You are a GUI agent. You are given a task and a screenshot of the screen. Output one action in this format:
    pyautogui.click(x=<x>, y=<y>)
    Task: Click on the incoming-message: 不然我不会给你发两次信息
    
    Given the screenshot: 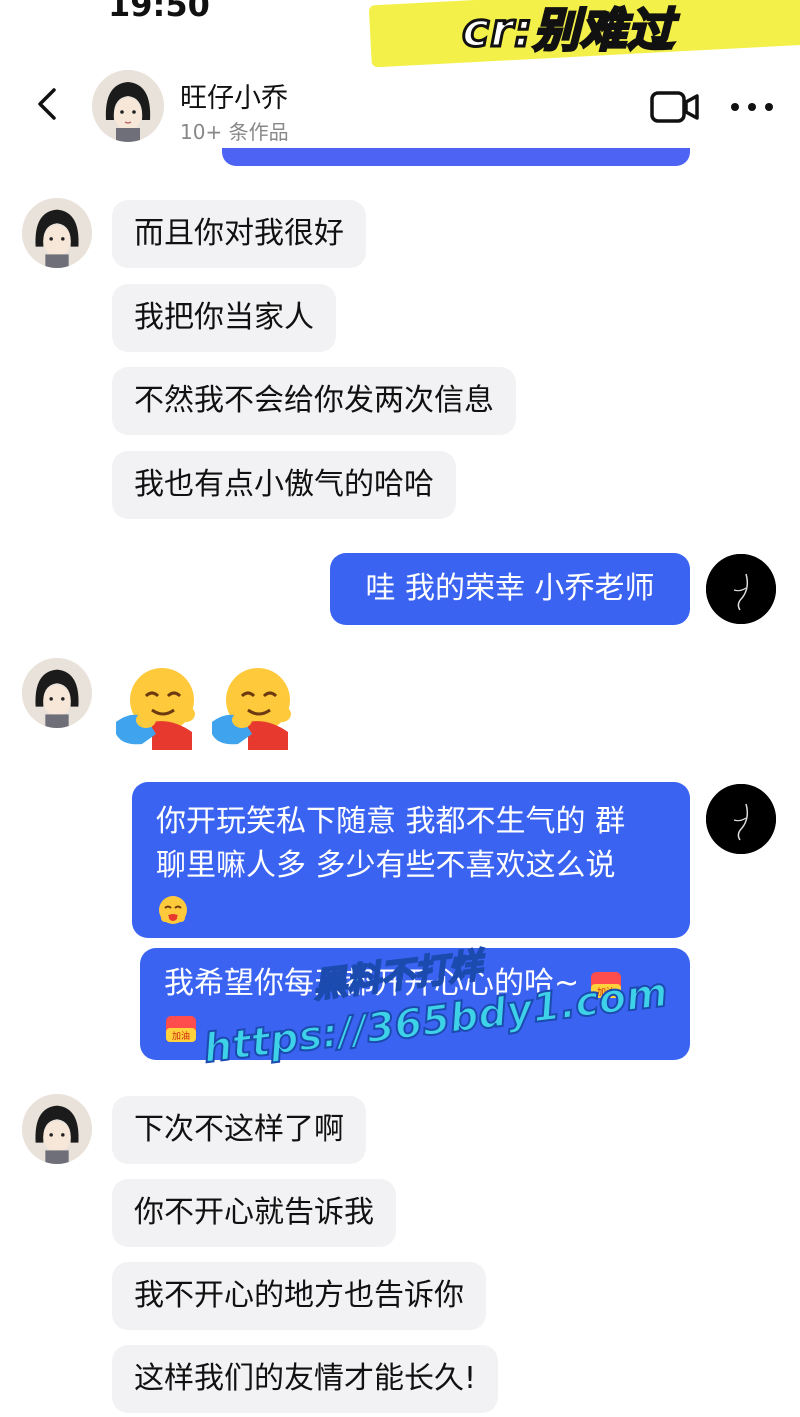 What is the action you would take?
    pyautogui.click(x=314, y=401)
    